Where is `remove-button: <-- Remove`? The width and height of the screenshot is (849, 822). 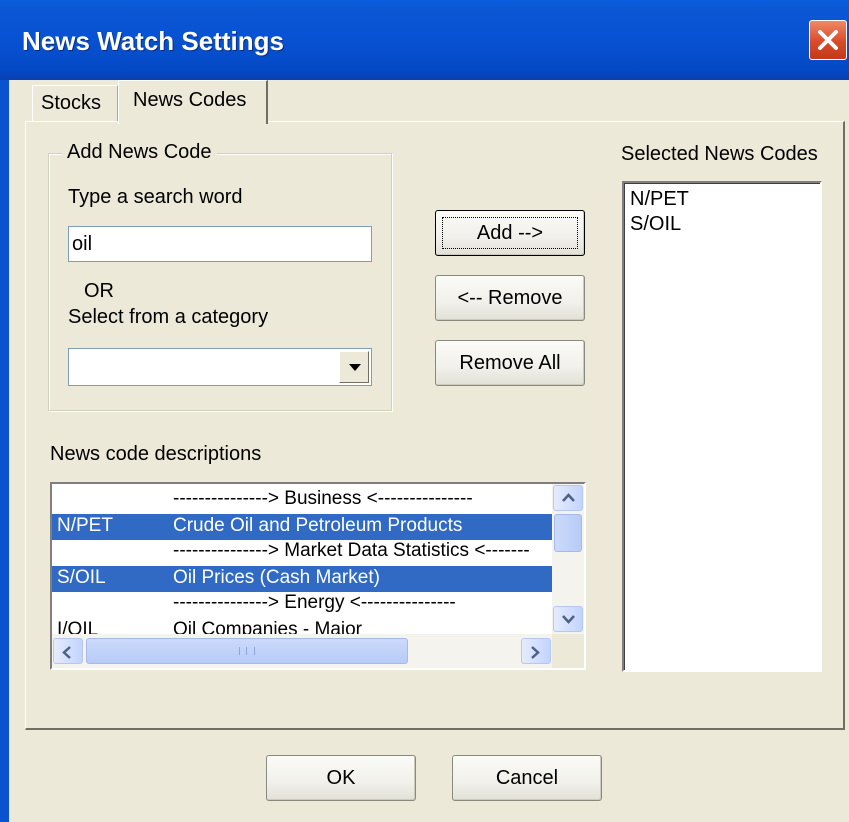 remove-button: <-- Remove is located at coordinates (510, 298).